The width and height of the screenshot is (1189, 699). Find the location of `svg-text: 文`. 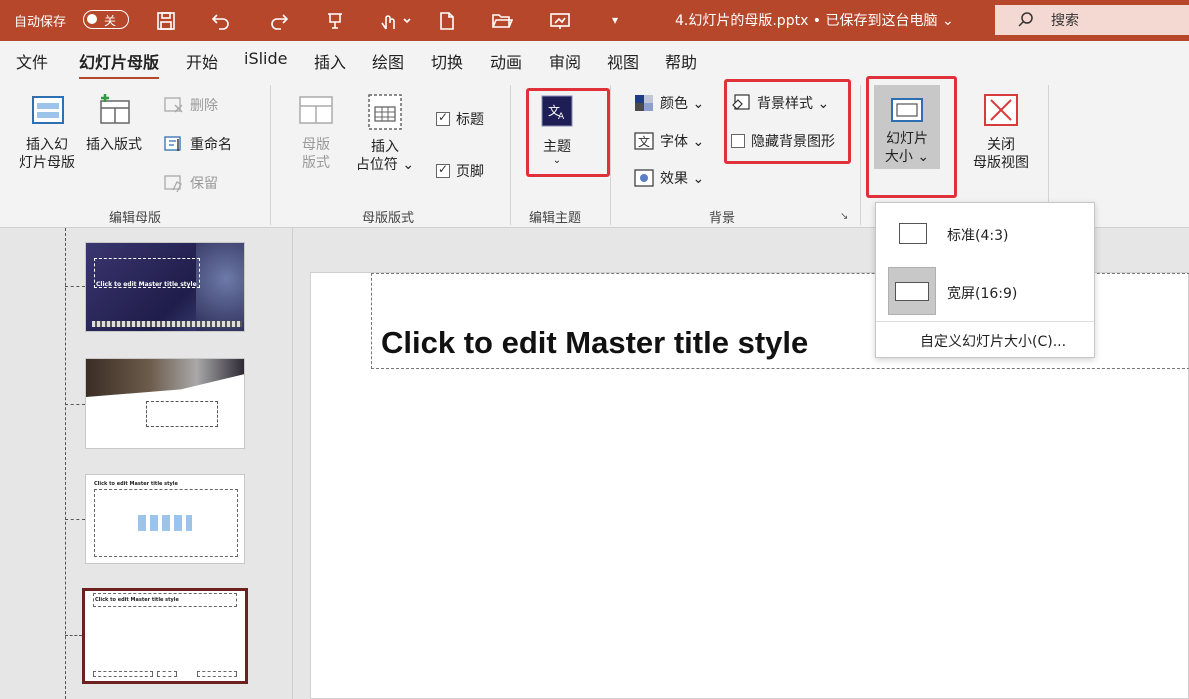

svg-text: 文 is located at coordinates (644, 141).